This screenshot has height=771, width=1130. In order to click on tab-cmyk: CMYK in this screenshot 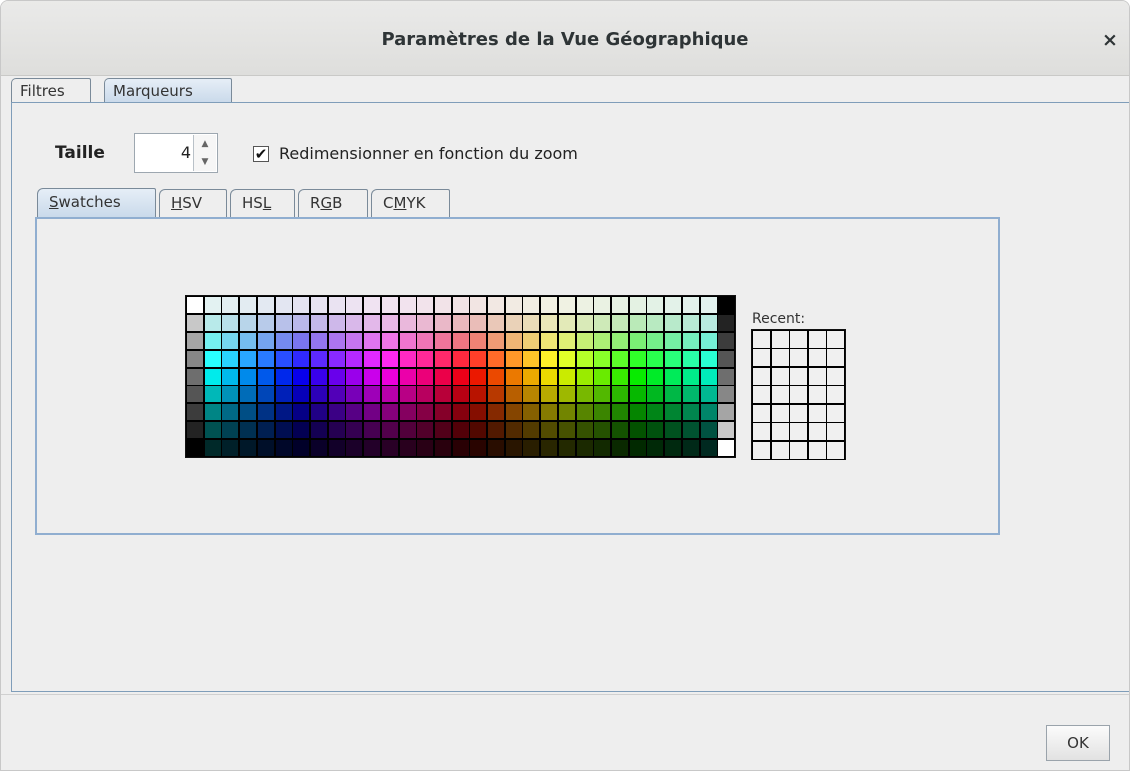, I will do `click(410, 203)`.